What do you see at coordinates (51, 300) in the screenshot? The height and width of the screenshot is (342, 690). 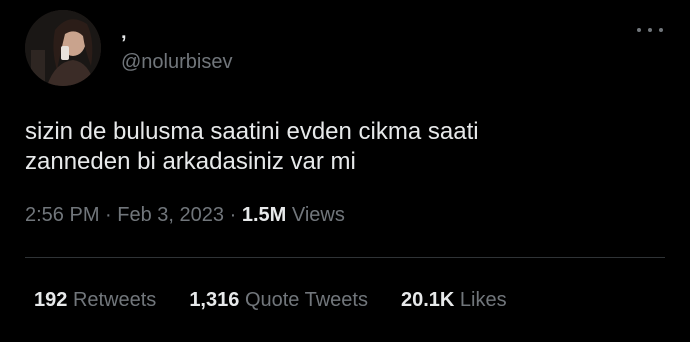 I see `retweets-count: 192` at bounding box center [51, 300].